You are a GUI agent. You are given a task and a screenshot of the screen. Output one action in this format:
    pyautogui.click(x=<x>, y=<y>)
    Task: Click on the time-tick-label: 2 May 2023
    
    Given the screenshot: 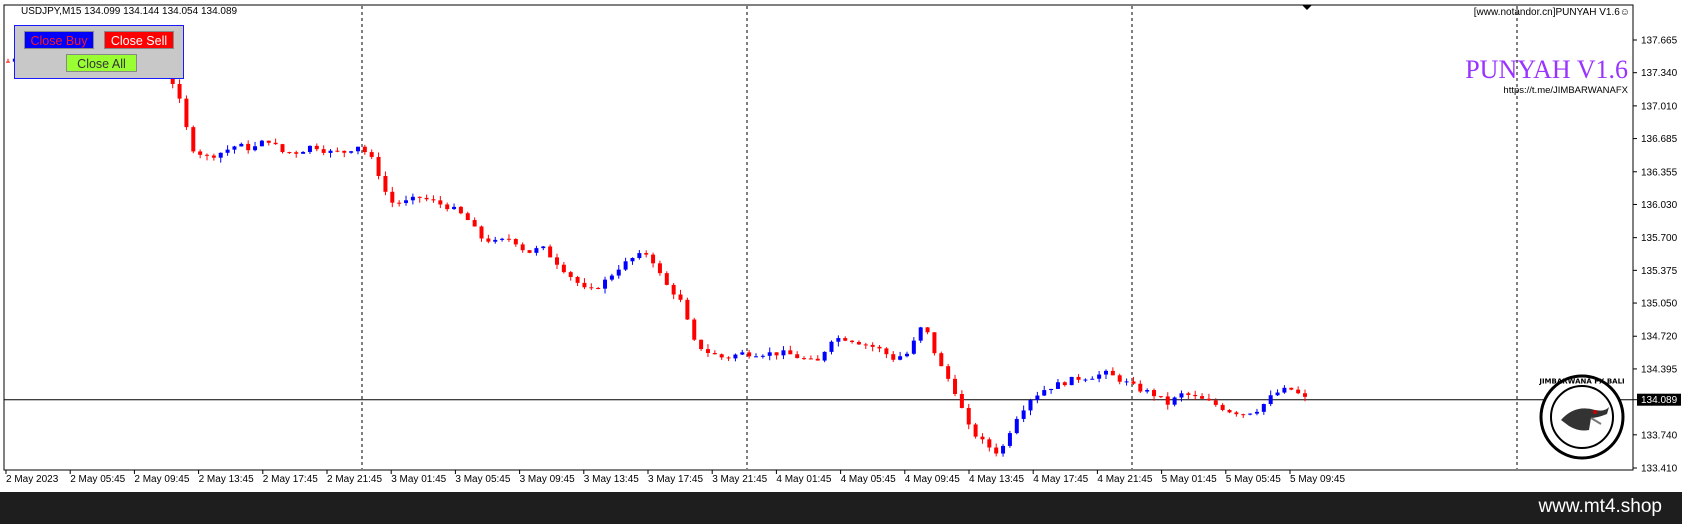 What is the action you would take?
    pyautogui.click(x=32, y=479)
    